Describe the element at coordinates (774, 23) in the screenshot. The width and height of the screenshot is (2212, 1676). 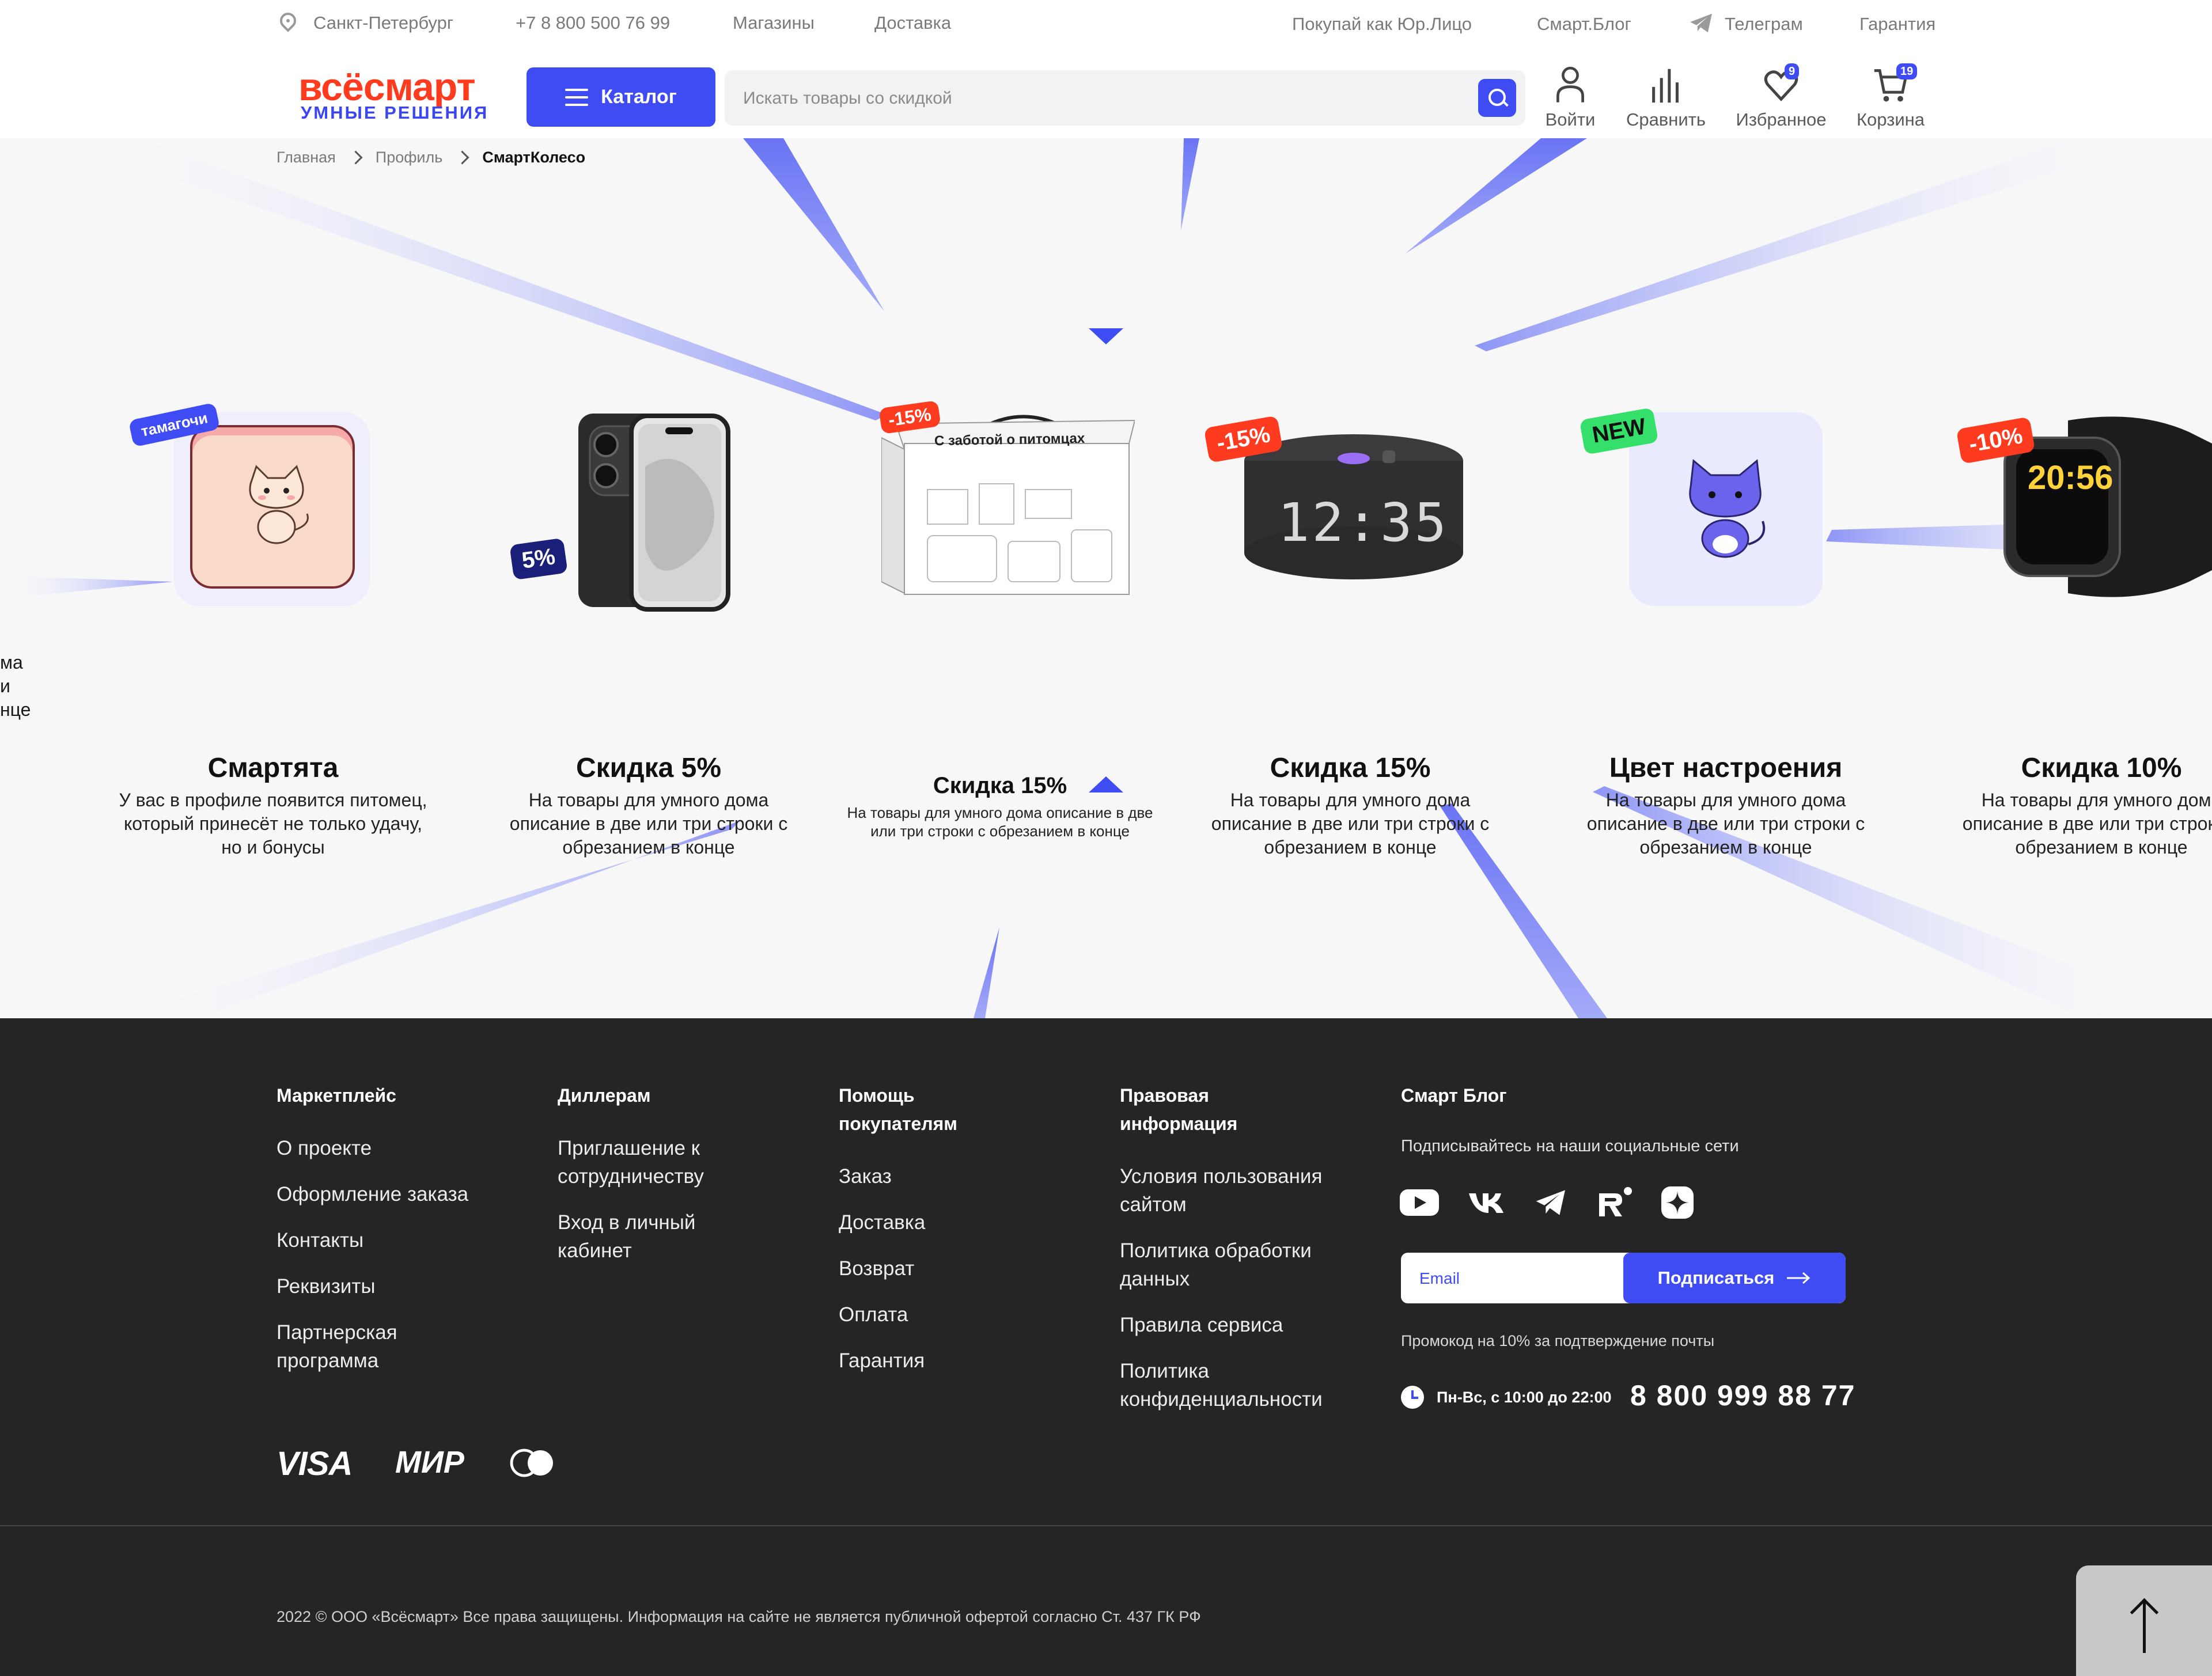
I see `stores-link: Магазины` at that location.